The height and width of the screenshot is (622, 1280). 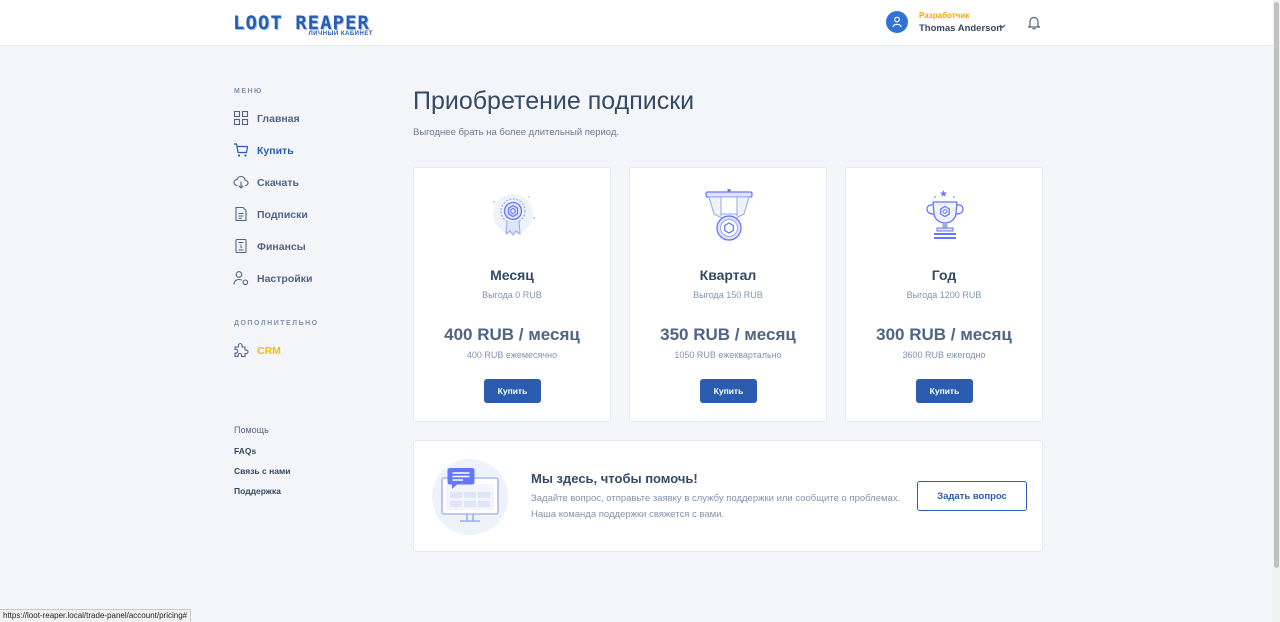 I want to click on plan-benefit: Выгода 1200 RUB, so click(x=944, y=295).